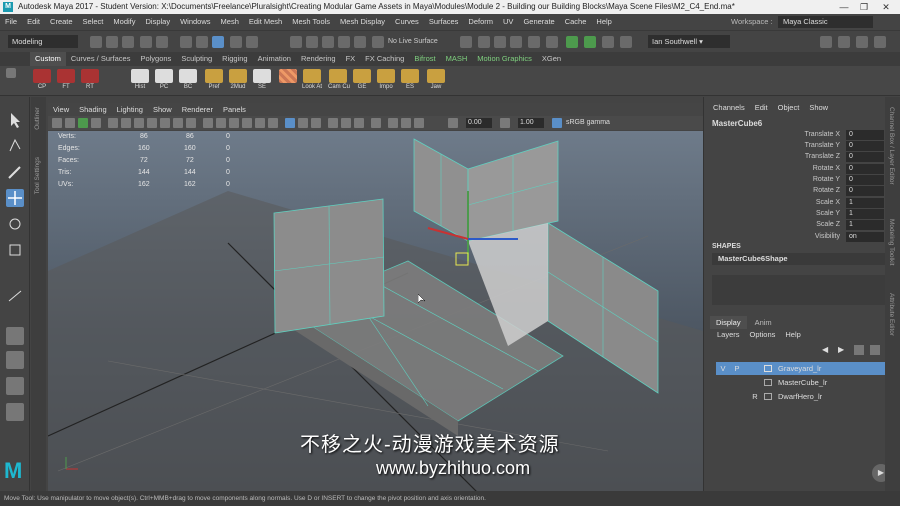  I want to click on select-tool-icon, so click(15, 120).